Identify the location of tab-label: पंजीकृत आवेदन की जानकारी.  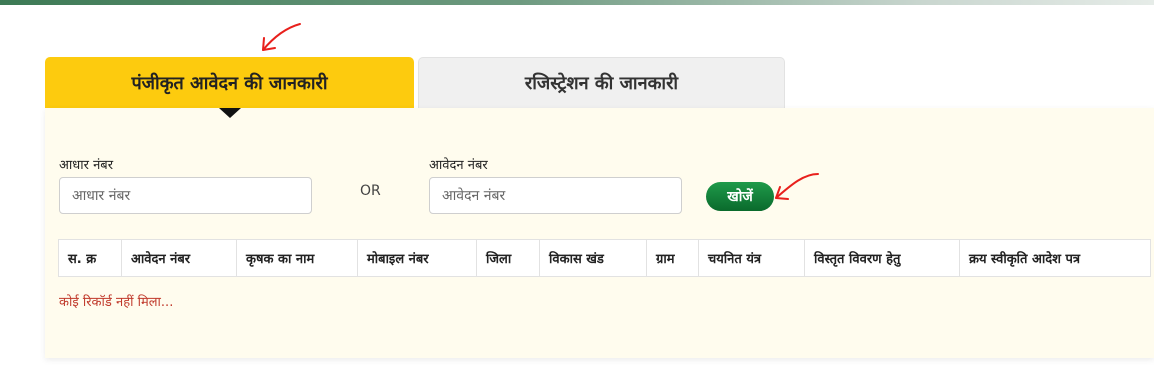
(229, 83).